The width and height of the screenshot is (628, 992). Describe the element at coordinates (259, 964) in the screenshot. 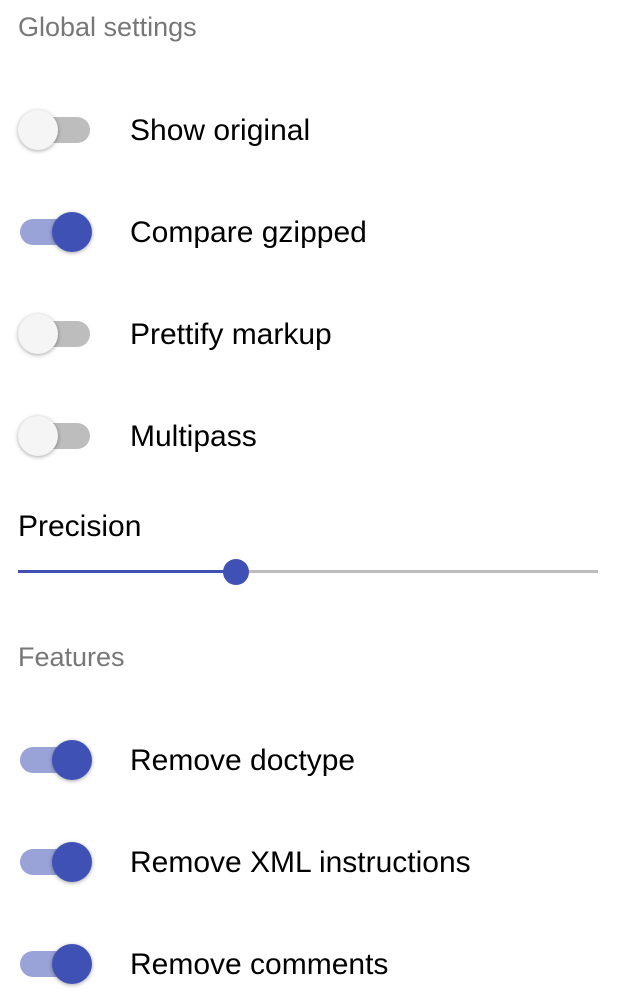

I see `toggle-label: Remove comments` at that location.